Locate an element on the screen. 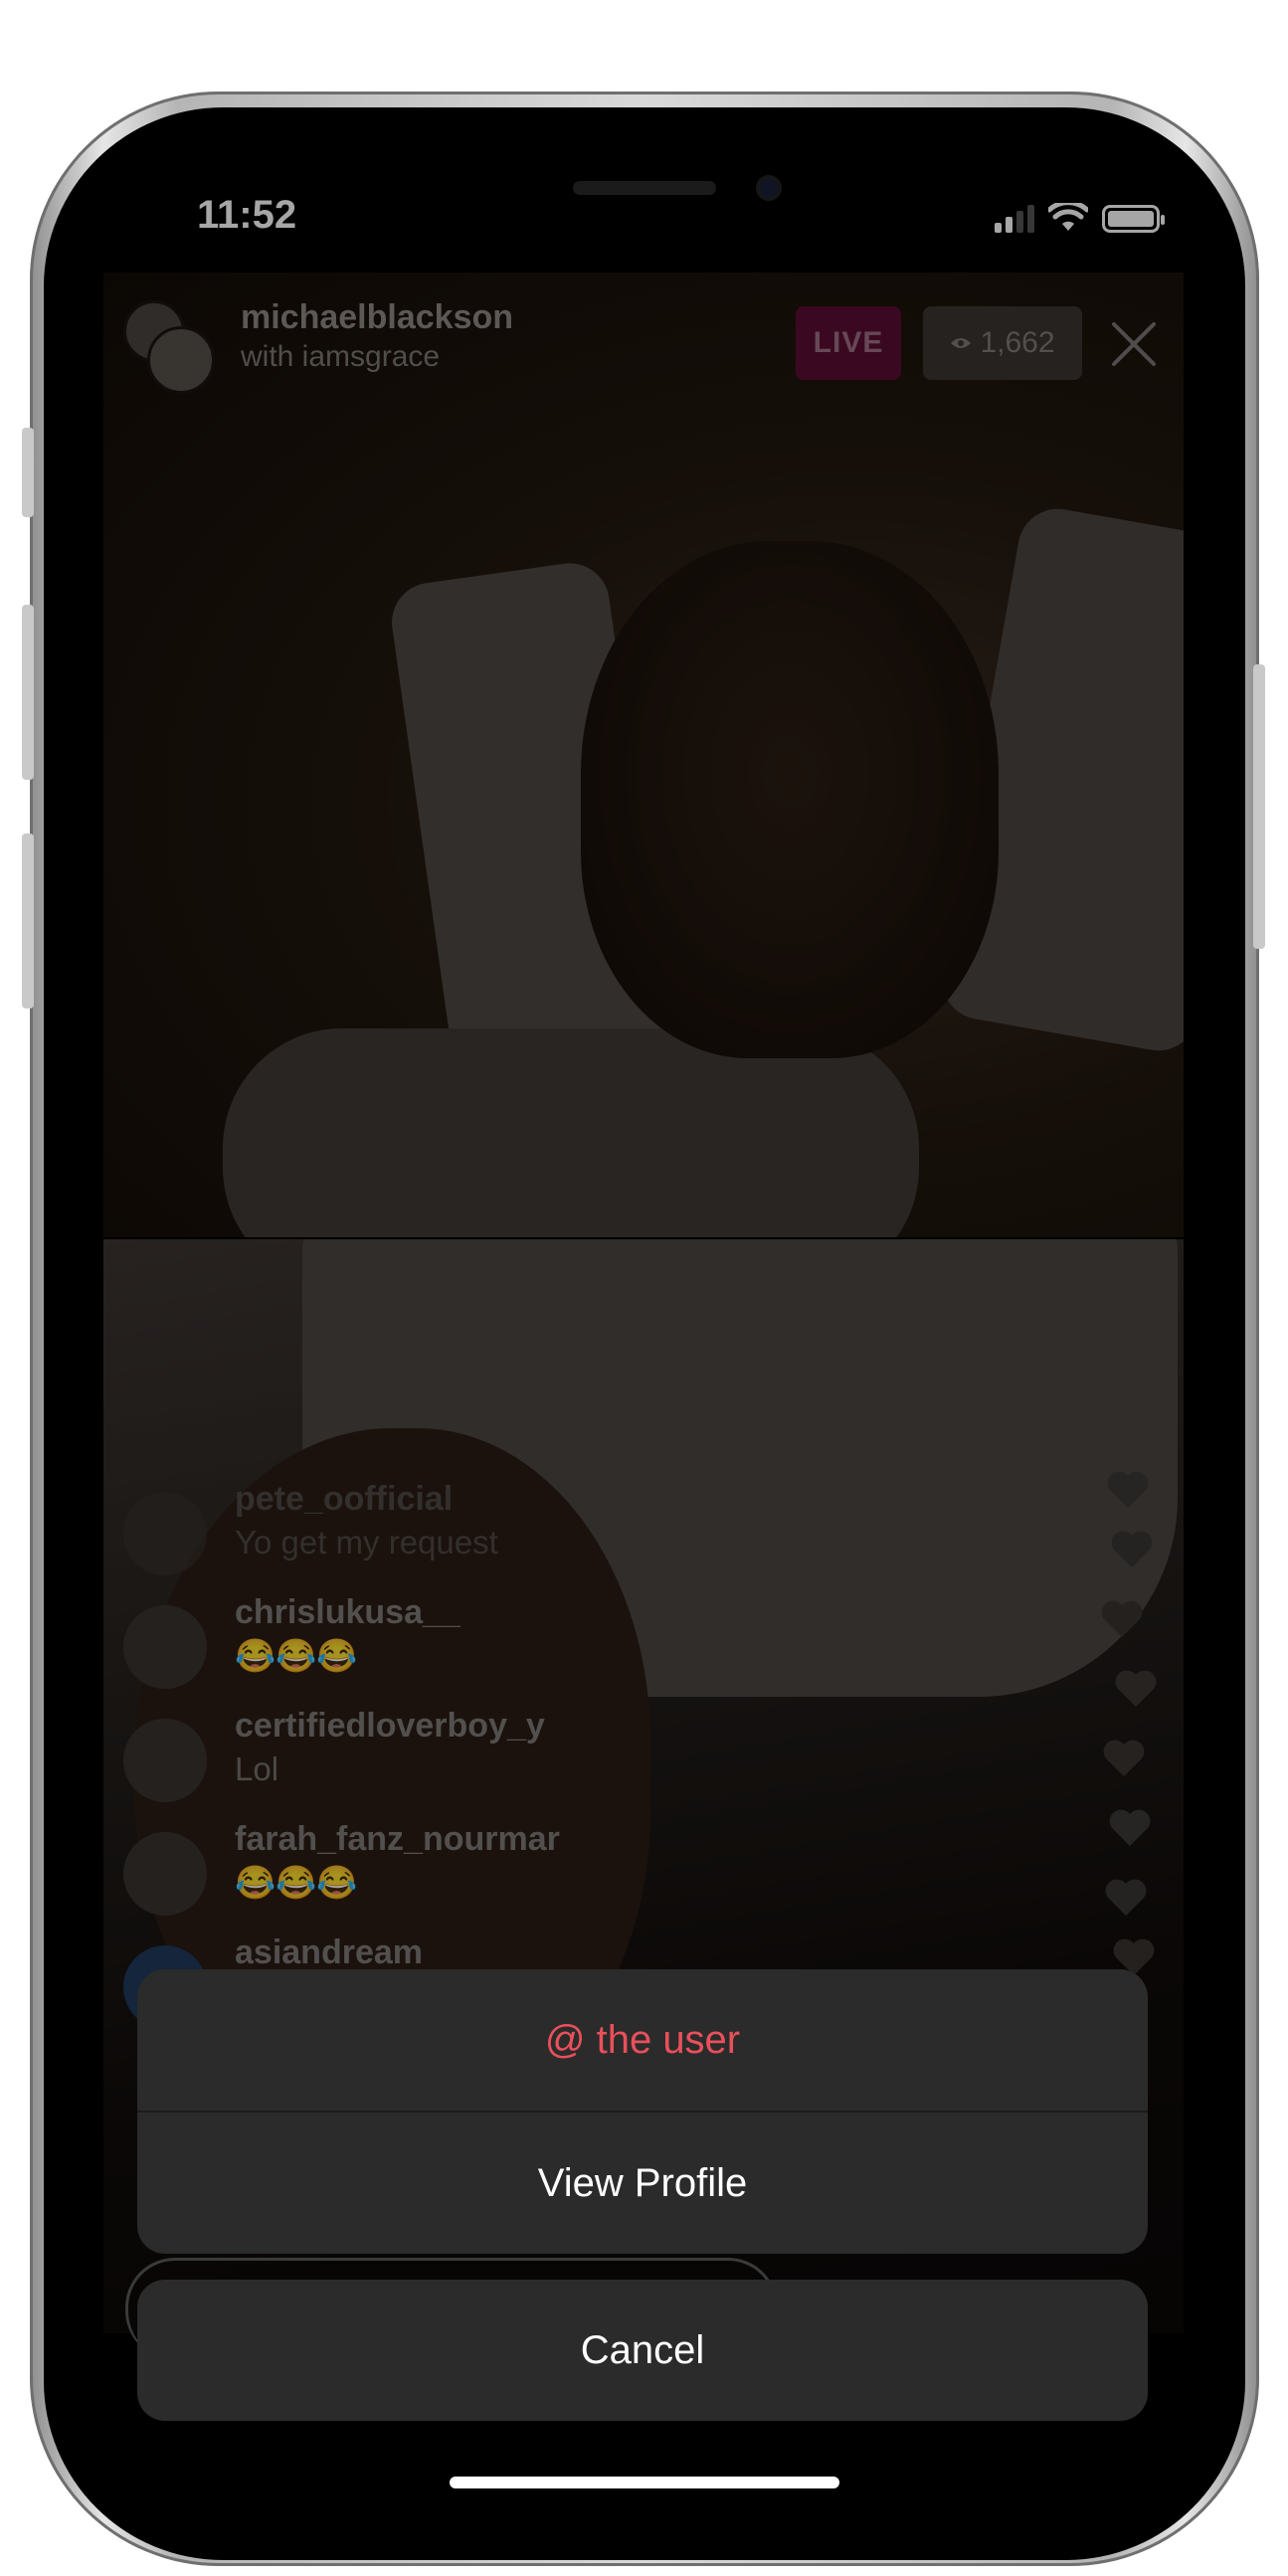 The image size is (1288, 2576). power-button is located at coordinates (1259, 806).